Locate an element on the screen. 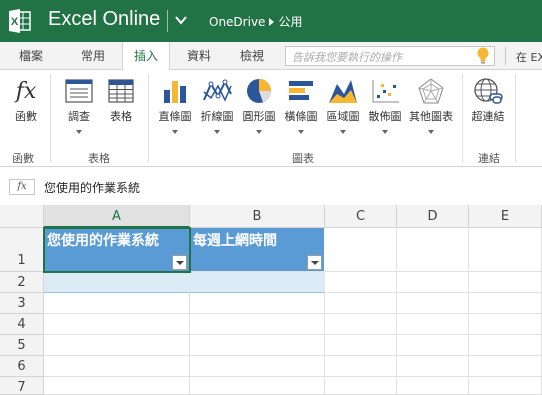 The height and width of the screenshot is (395, 542). cell-d6 is located at coordinates (433, 366).